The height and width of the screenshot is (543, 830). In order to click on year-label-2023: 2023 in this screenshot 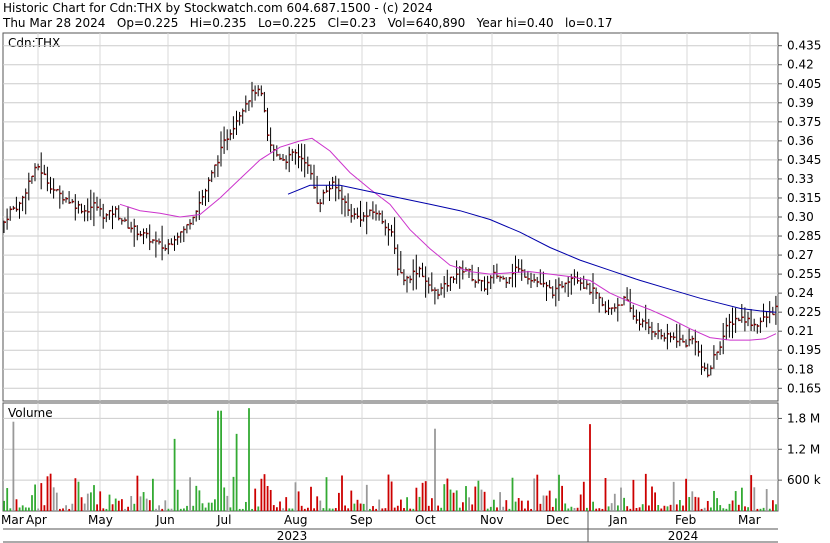, I will do `click(292, 536)`.